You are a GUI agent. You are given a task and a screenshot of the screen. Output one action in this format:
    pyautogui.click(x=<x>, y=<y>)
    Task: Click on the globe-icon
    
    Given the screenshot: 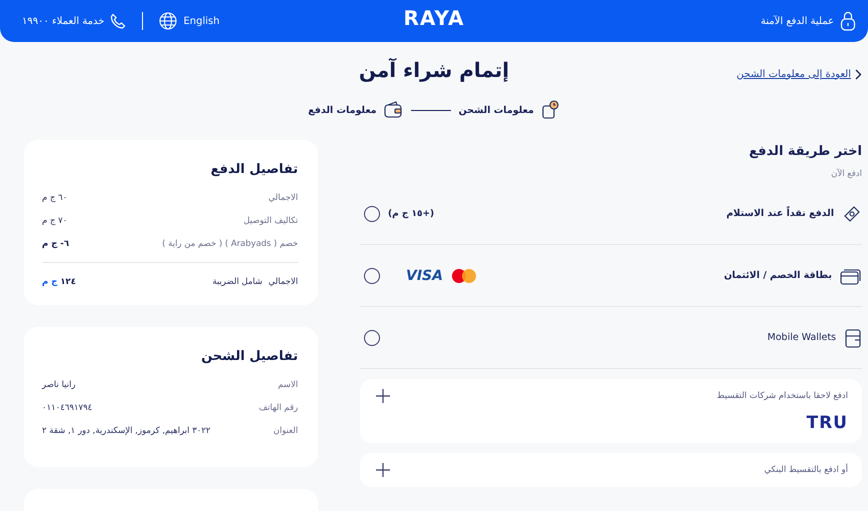 What is the action you would take?
    pyautogui.click(x=168, y=21)
    